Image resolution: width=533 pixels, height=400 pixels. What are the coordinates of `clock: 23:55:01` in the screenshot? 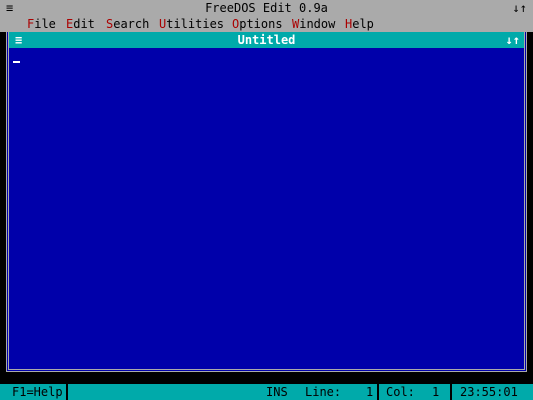 It's located at (489, 392).